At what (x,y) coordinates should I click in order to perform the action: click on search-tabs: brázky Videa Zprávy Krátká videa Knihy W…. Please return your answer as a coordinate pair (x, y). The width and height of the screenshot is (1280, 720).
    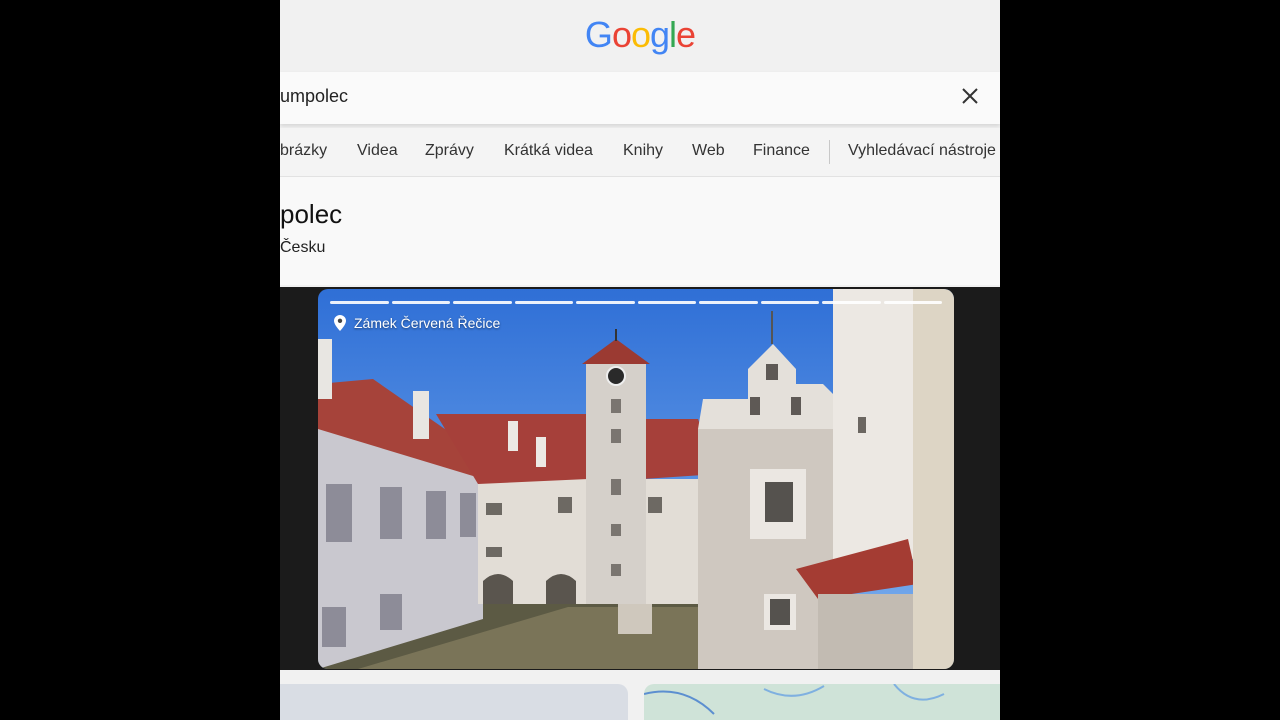
    Looking at the image, I should click on (640, 152).